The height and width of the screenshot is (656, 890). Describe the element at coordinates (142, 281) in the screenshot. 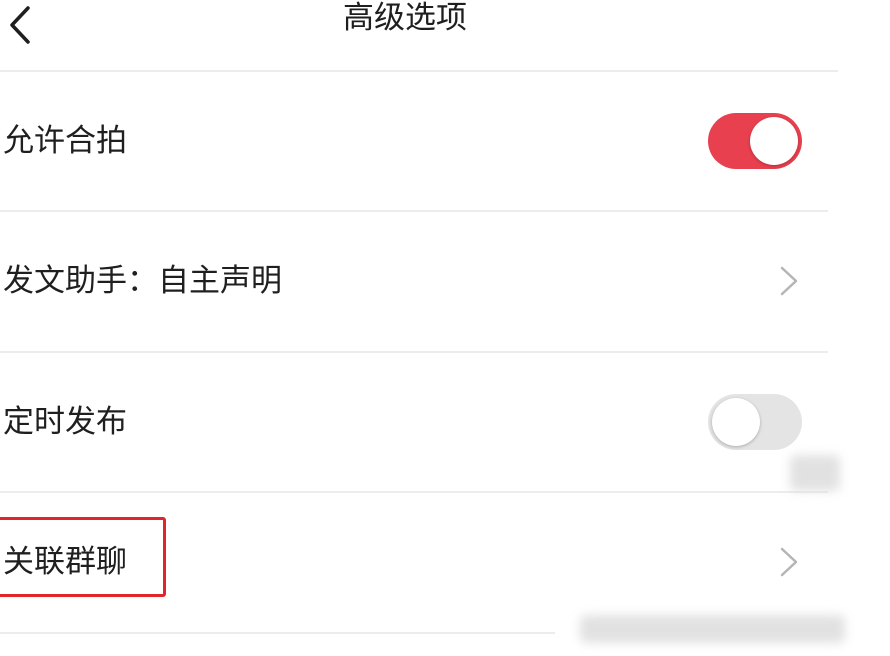

I see `option-label: 发文助手：自主声明` at that location.